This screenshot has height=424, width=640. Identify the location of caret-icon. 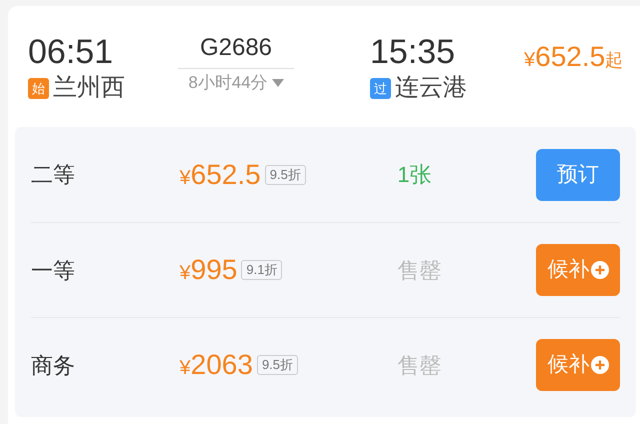
(278, 83).